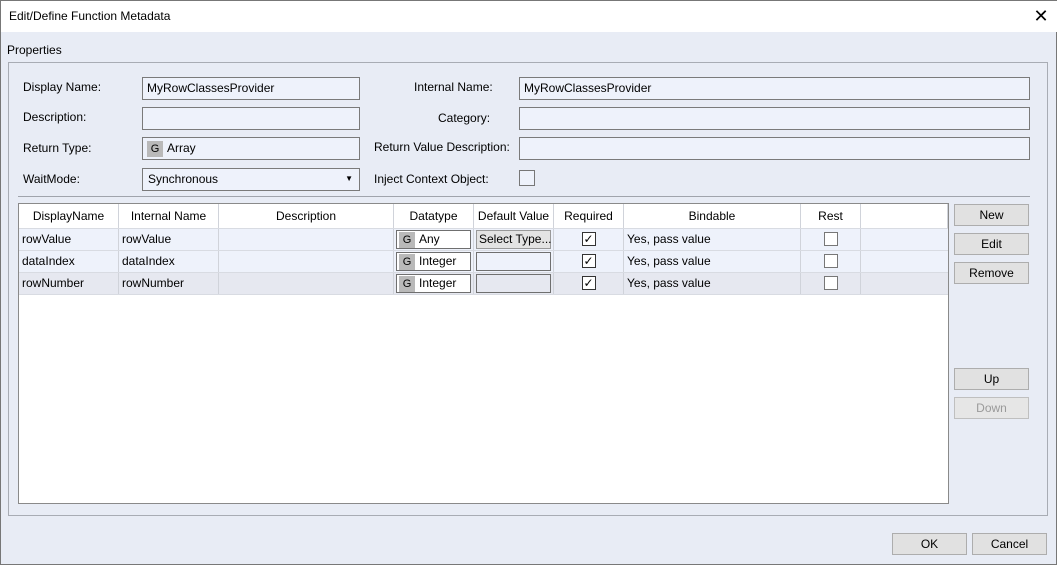 Image resolution: width=1057 pixels, height=565 pixels. Describe the element at coordinates (774, 88) in the screenshot. I see `internal-name-input: MyRowClassesProvider` at that location.